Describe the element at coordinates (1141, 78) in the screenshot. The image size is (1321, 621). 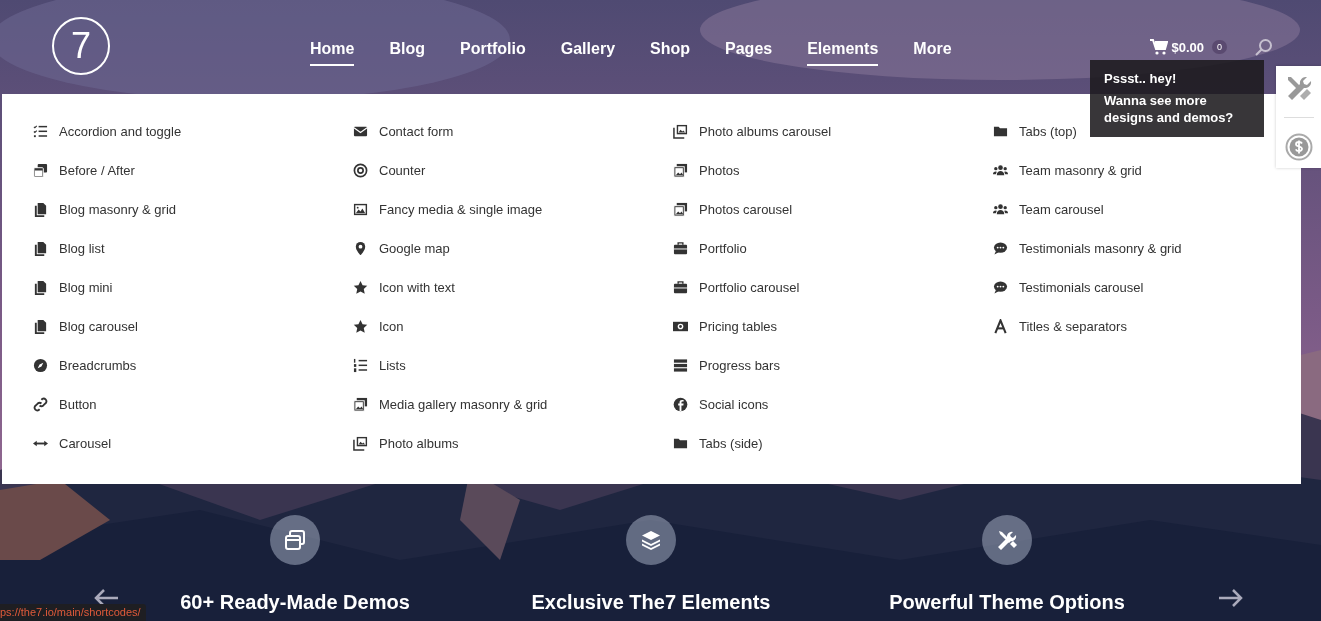
I see `tooltip-title: Pssst.. hey!` at that location.